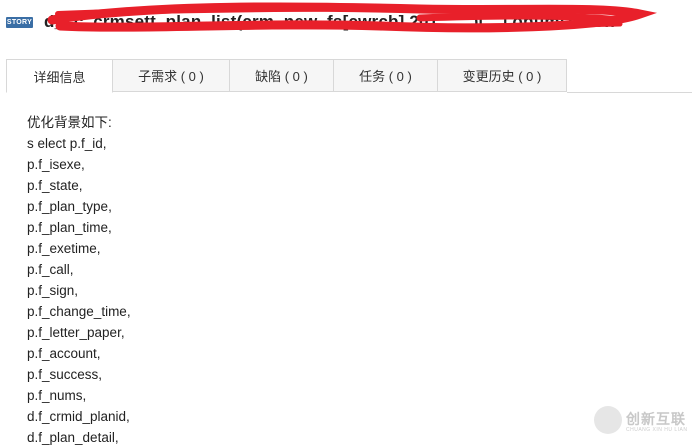 The height and width of the screenshot is (448, 692). What do you see at coordinates (629, 92) in the screenshot?
I see `tab-divider` at bounding box center [629, 92].